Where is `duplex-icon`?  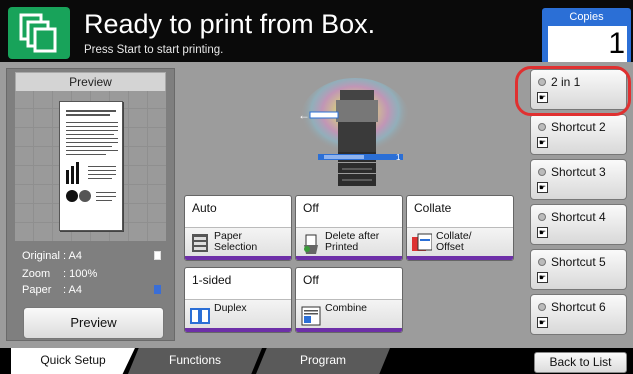
duplex-icon is located at coordinates (200, 316).